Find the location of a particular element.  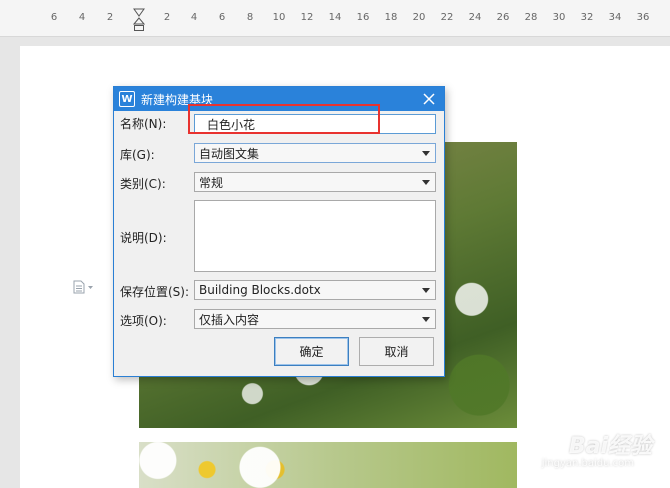

options-row: 选项(O): is located at coordinates (155, 320).